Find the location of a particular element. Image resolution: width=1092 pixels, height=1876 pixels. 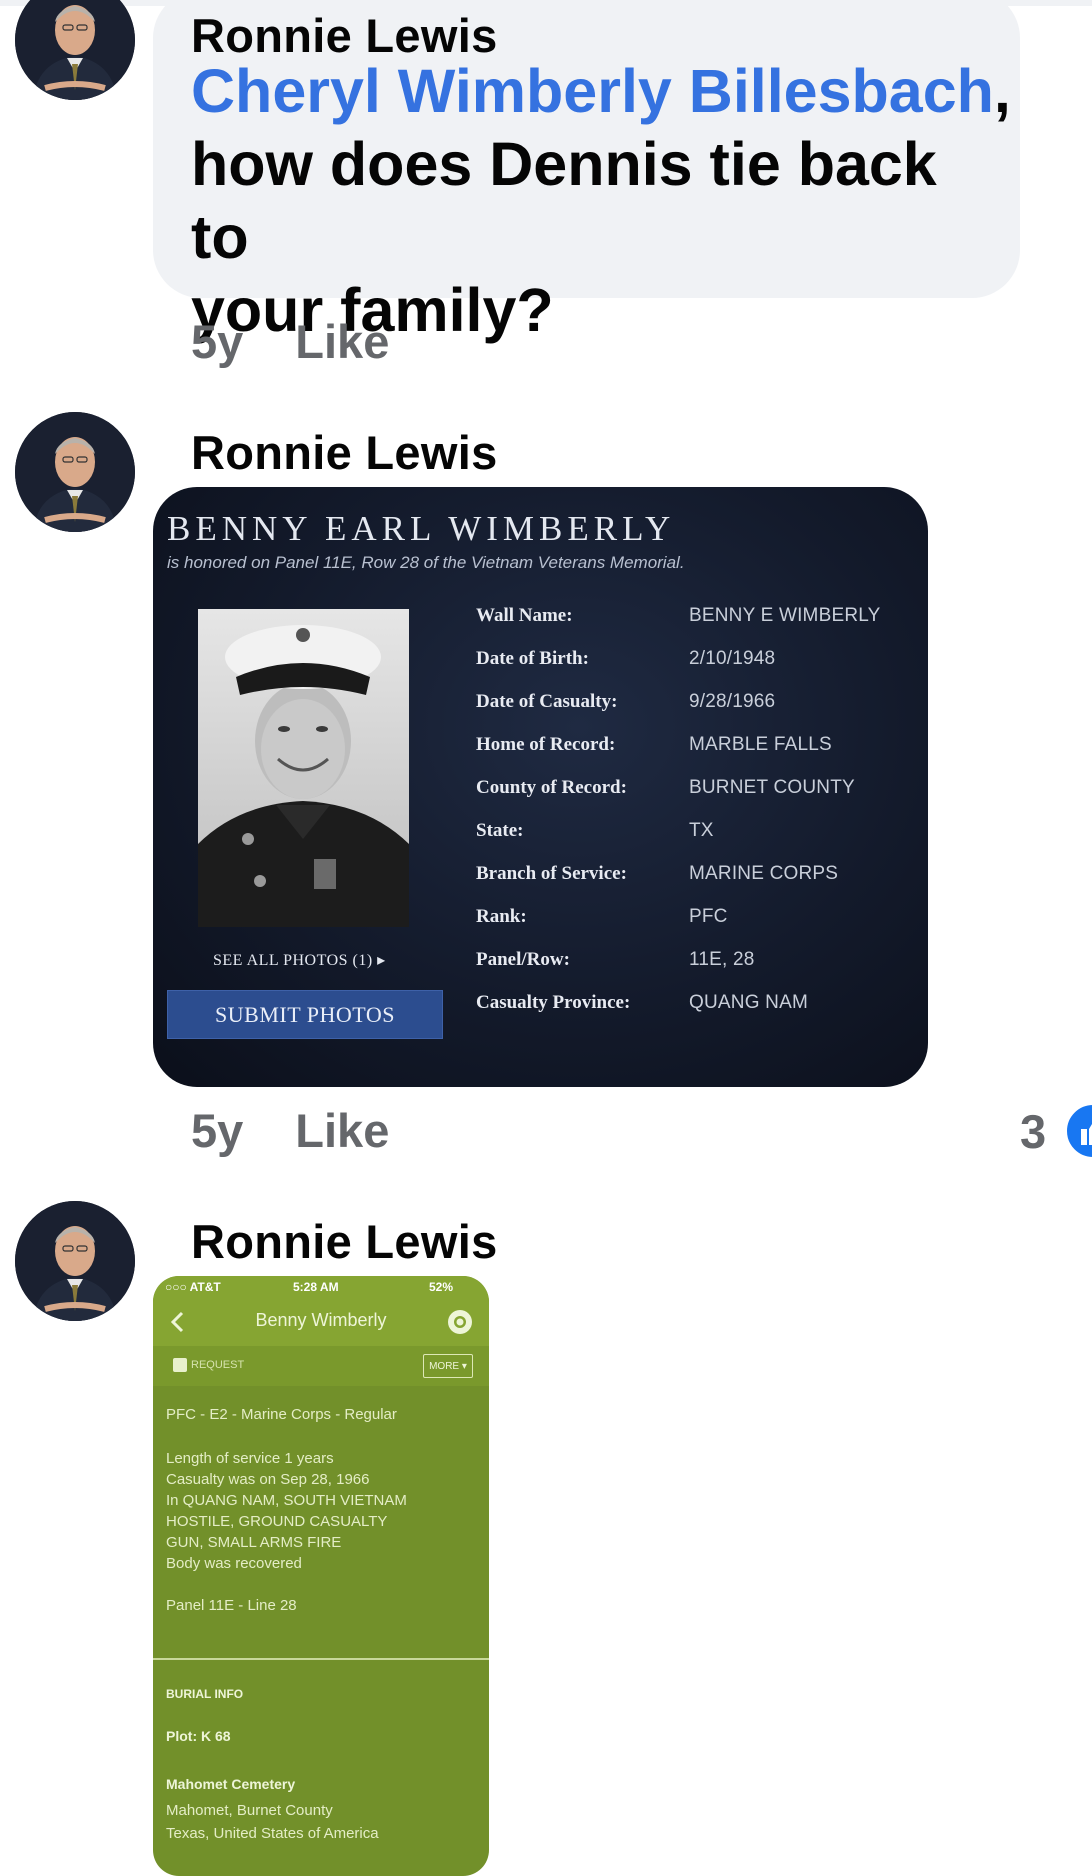

service-summary: PFC - E2 - Marine Corps - Regular is located at coordinates (281, 1414).